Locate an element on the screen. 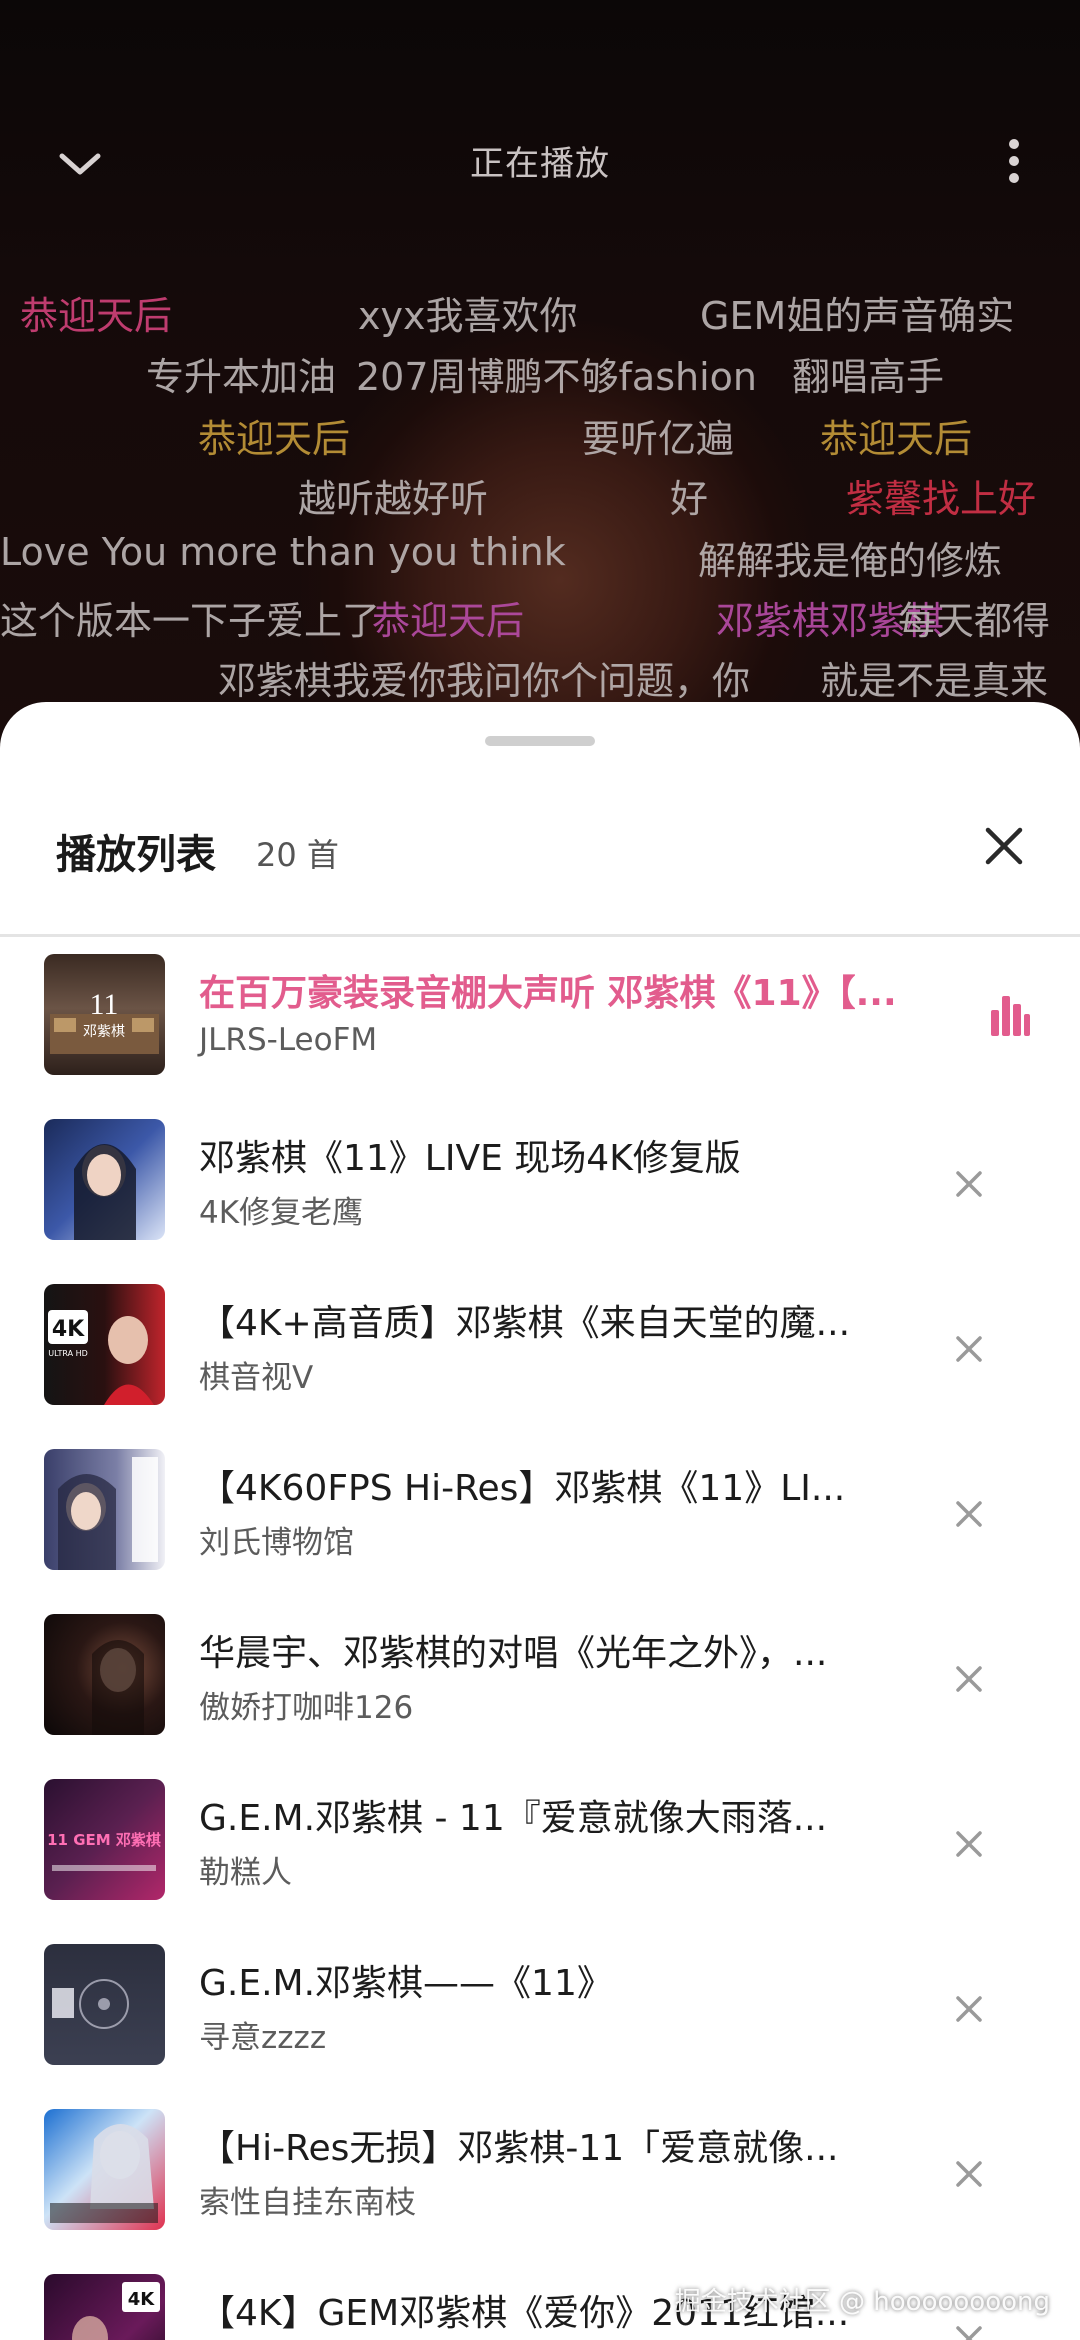 The height and width of the screenshot is (2340, 1080). song-artist: 刘氏博物馆 is located at coordinates (276, 1543).